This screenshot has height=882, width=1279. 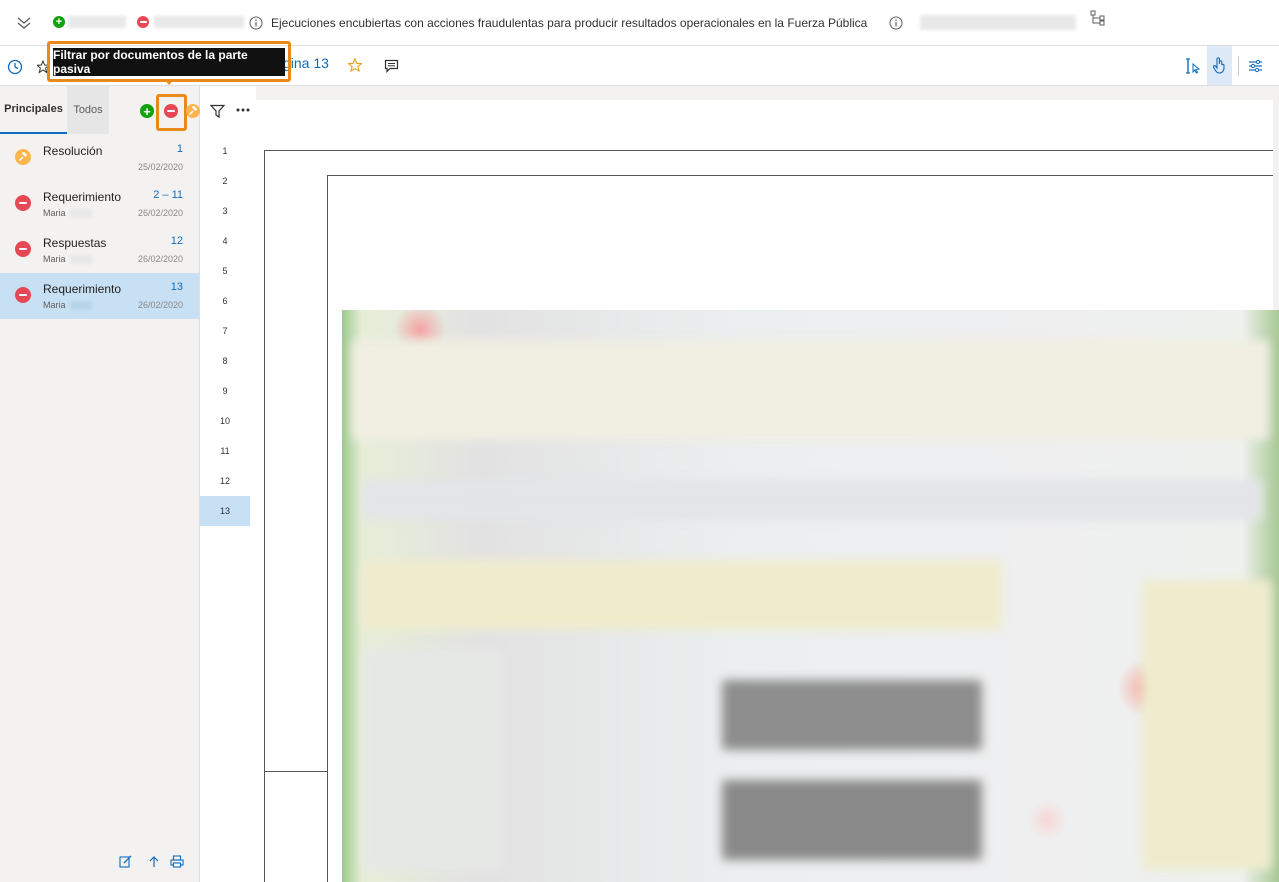 I want to click on page-number: 9, so click(x=225, y=391).